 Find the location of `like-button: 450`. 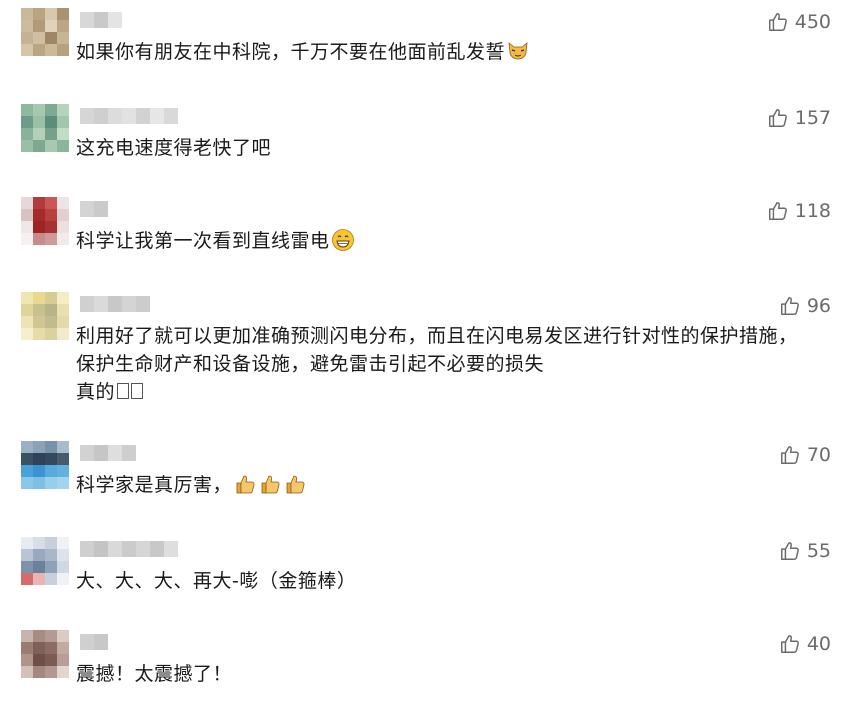

like-button: 450 is located at coordinates (799, 22).